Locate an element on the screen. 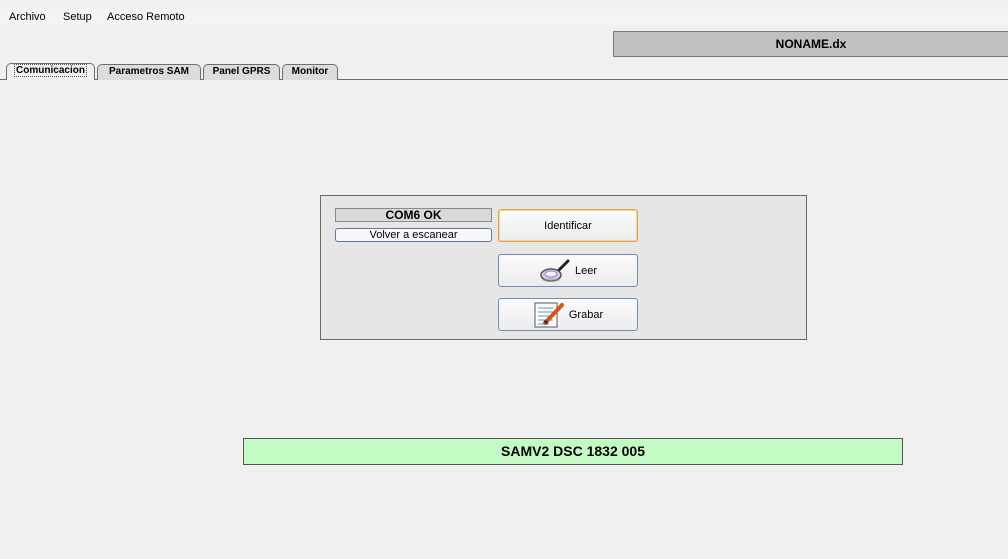 This screenshot has width=1008, height=559. tab-comunicacion-label: Comunicacion is located at coordinates (50, 70).